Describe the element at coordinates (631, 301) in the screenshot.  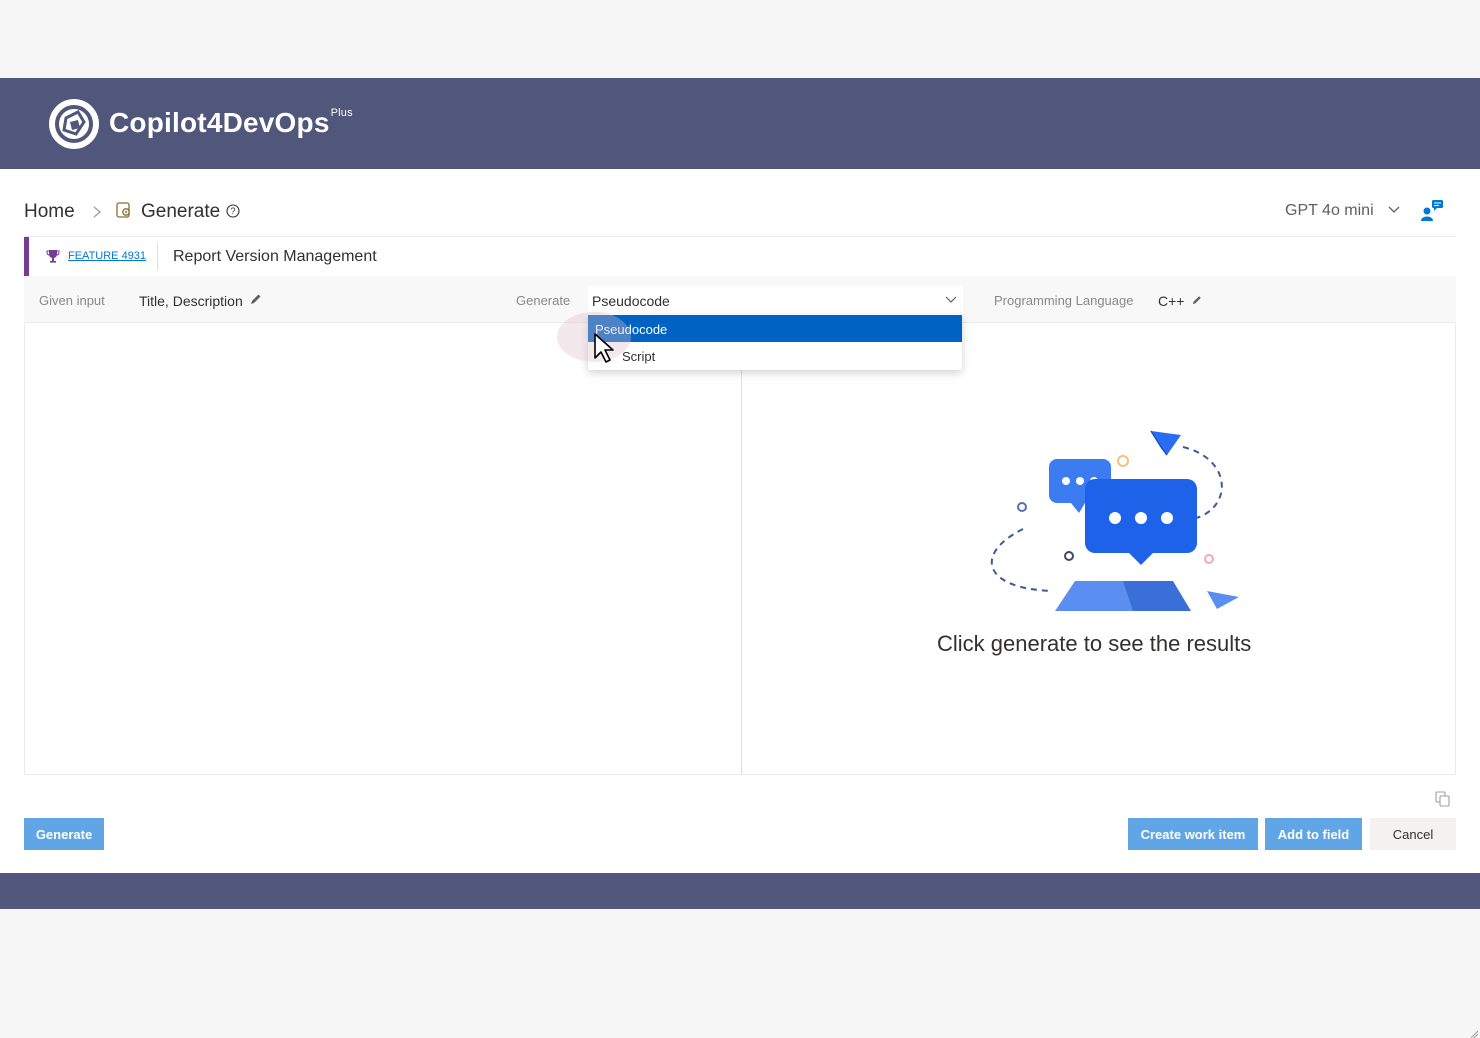
I see `generate-type-value: Pseudocode` at that location.